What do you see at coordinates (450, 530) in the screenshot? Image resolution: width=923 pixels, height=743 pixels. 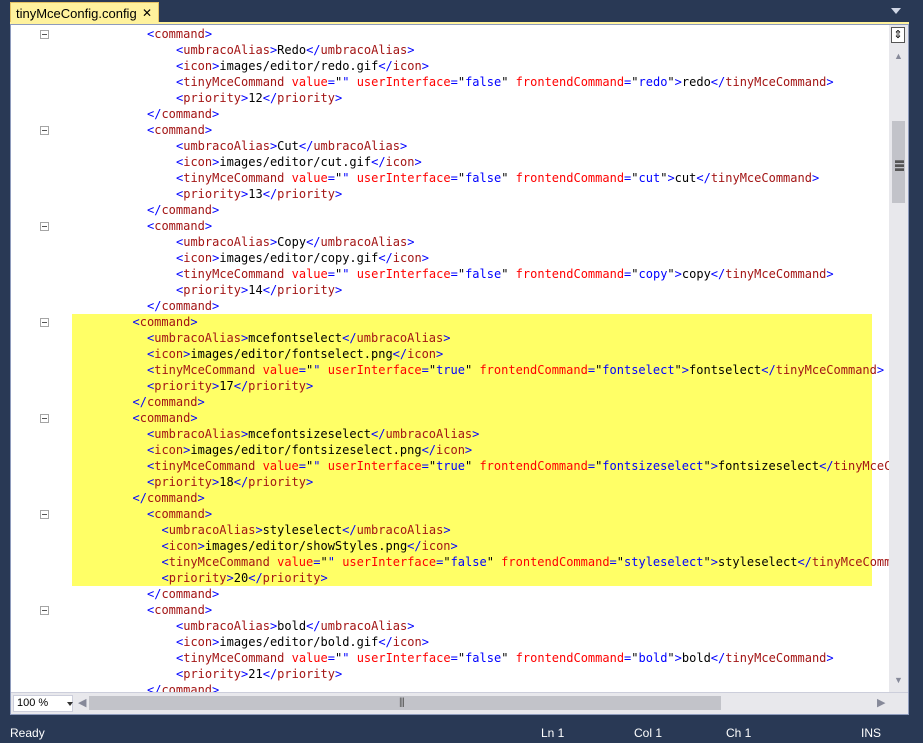 I see `code-line: <umbracoAlias>styleselect</umbracoAlias>` at bounding box center [450, 530].